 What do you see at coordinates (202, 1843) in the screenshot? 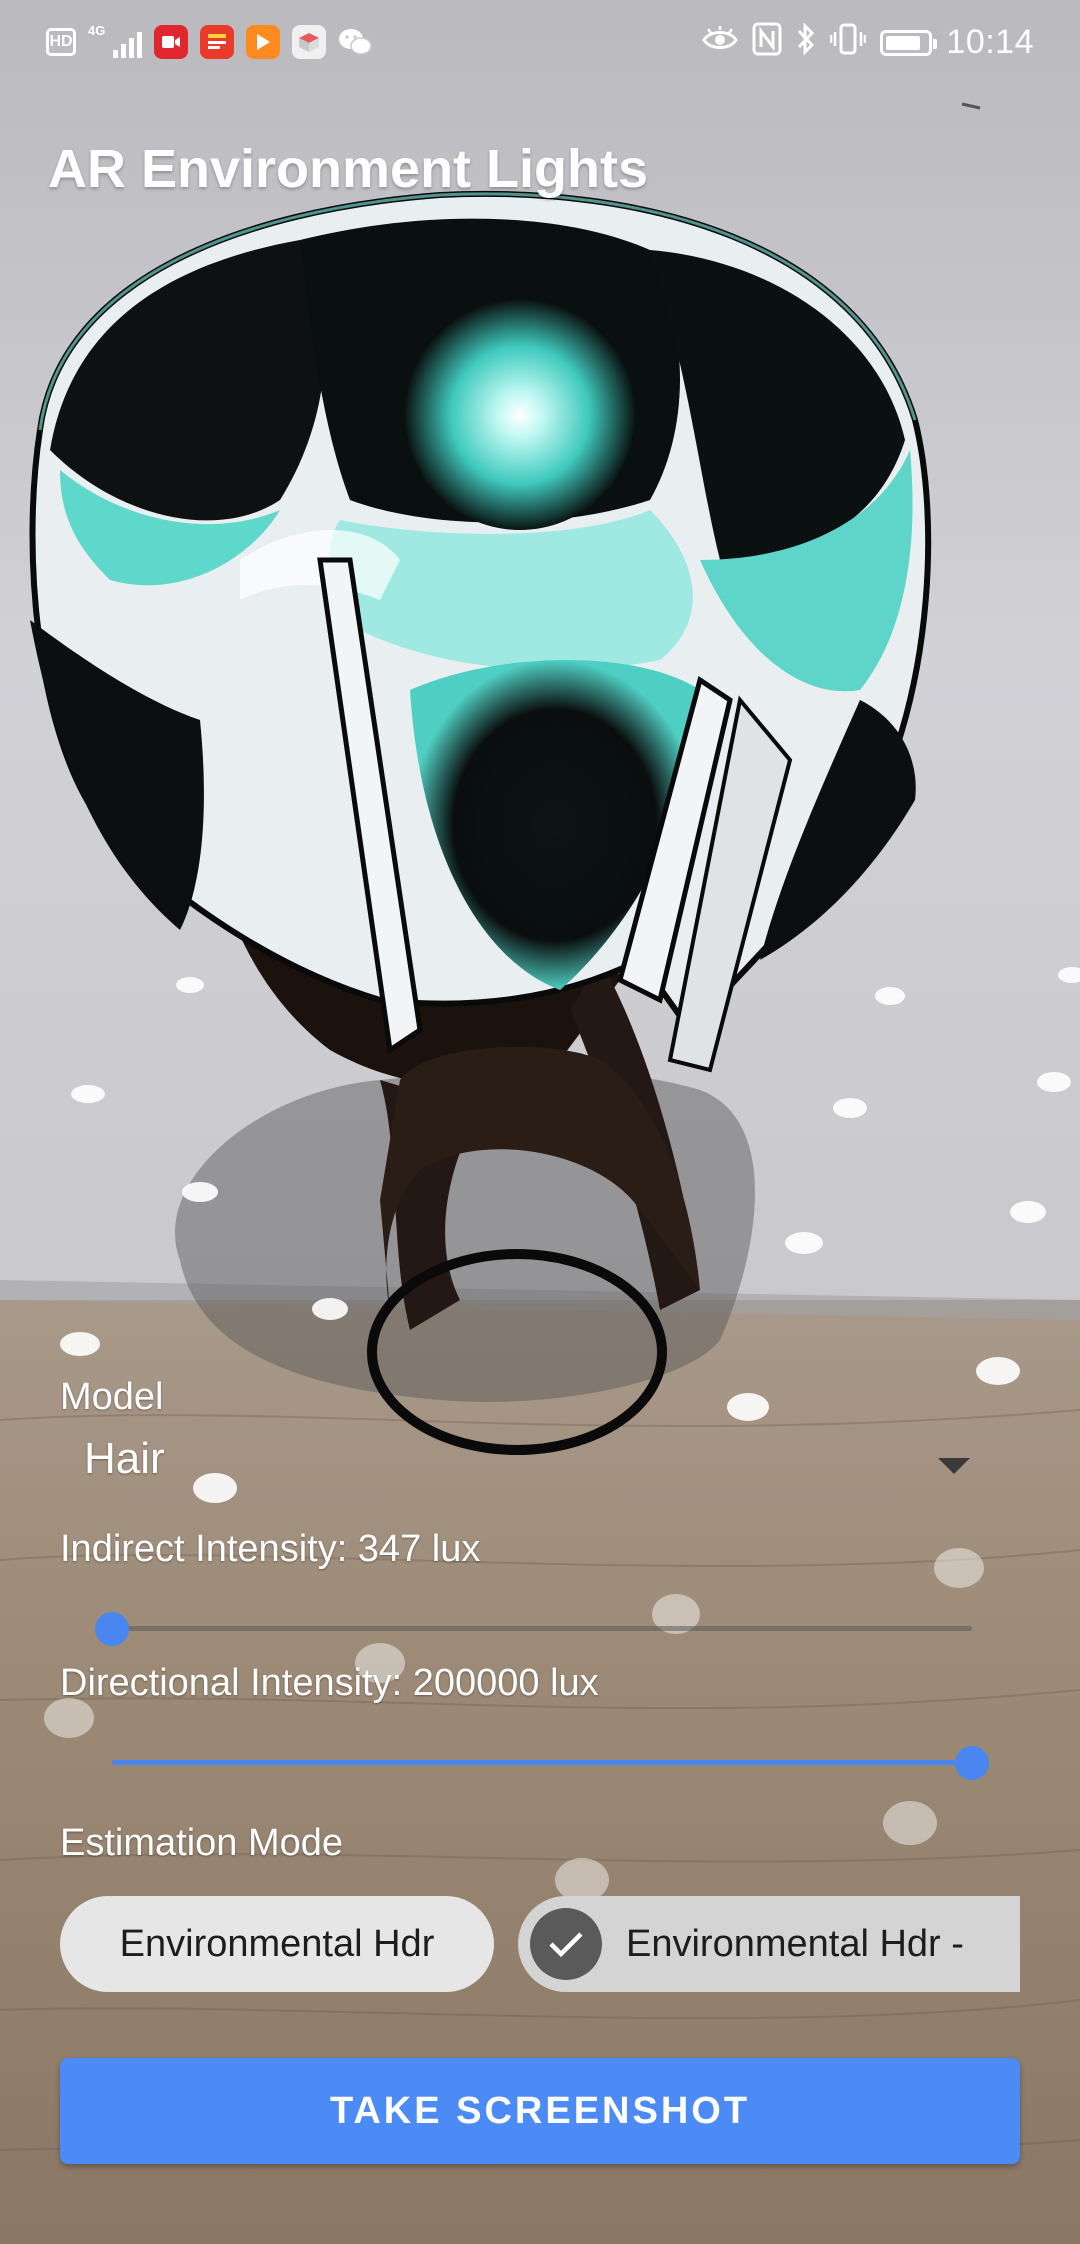
I see `estimation-mode-label: Estimation Mode` at bounding box center [202, 1843].